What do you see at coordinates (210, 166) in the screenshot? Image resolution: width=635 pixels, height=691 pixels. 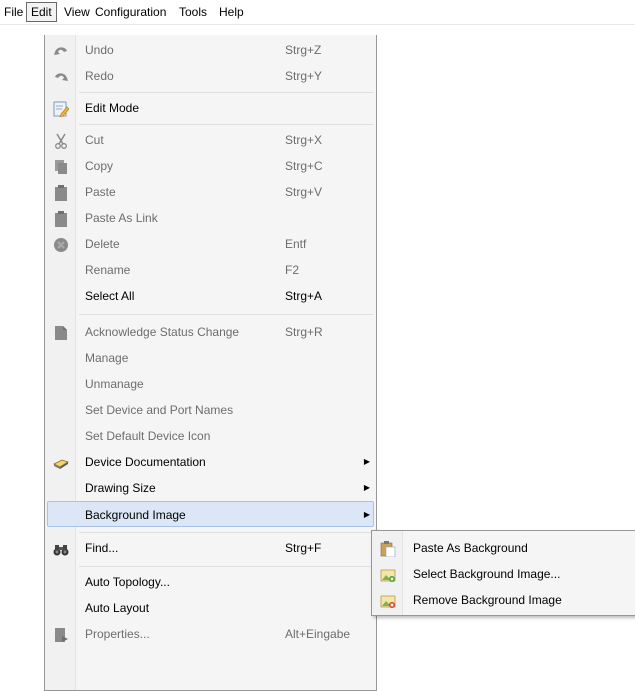 I see `menu-item-copy: Copy Strg+C` at bounding box center [210, 166].